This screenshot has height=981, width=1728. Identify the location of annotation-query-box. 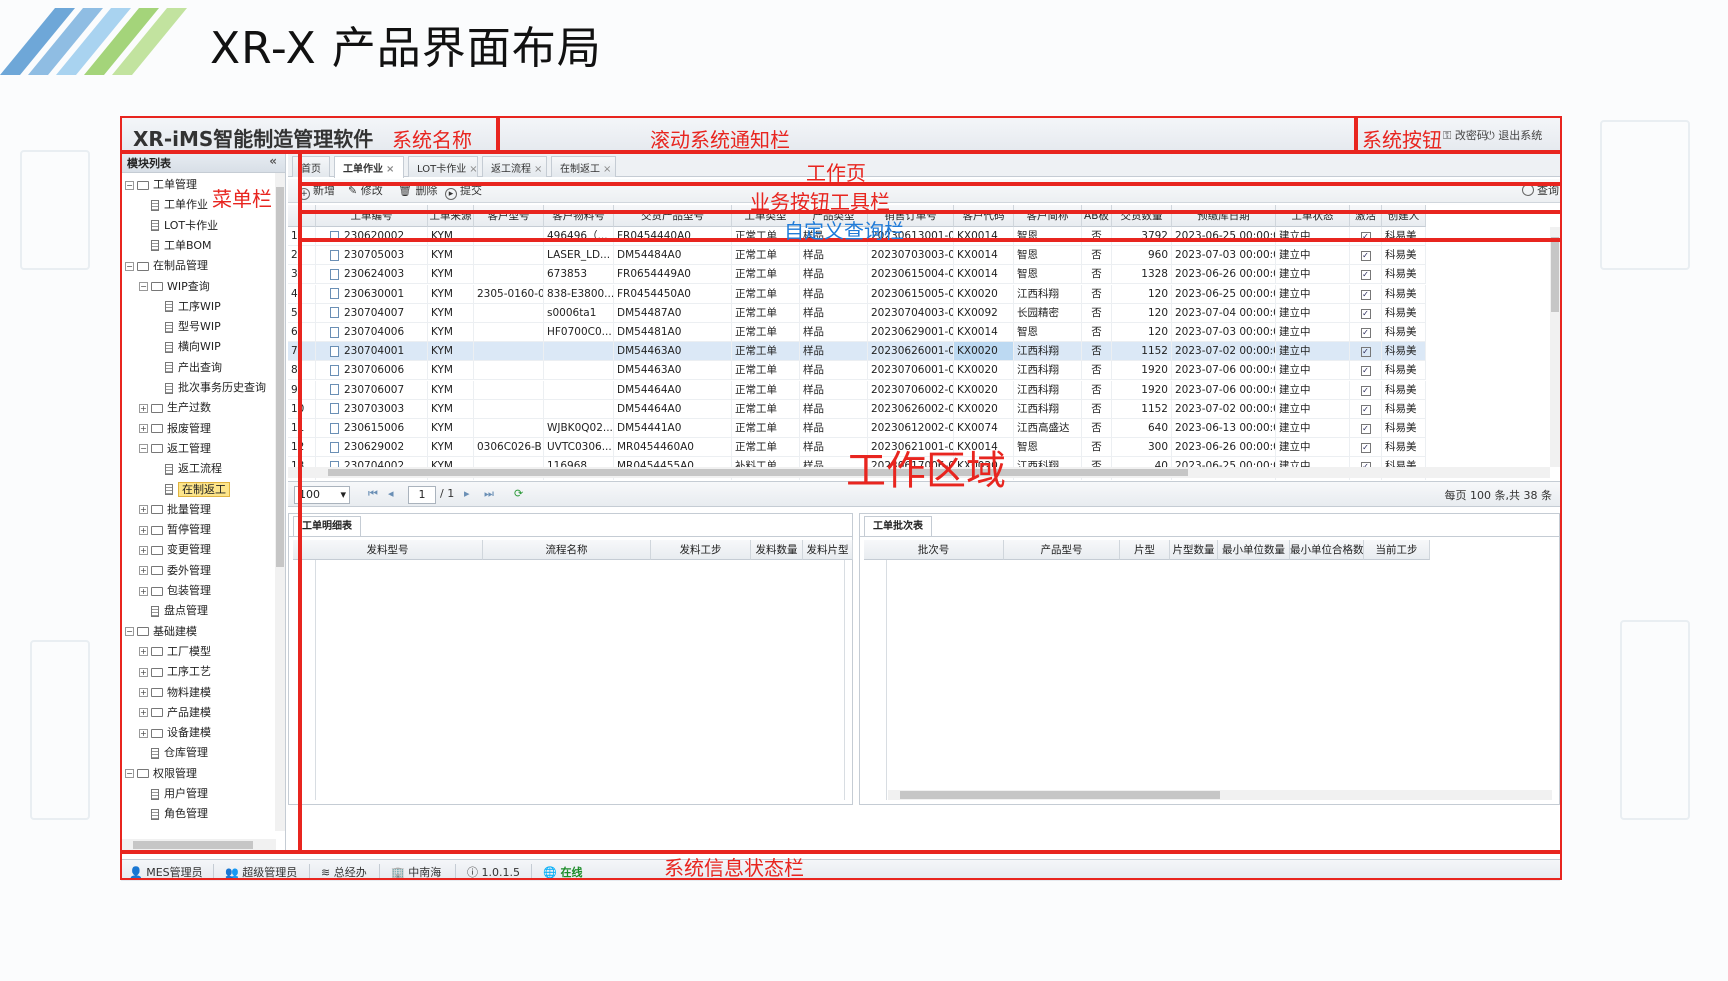
(931, 226).